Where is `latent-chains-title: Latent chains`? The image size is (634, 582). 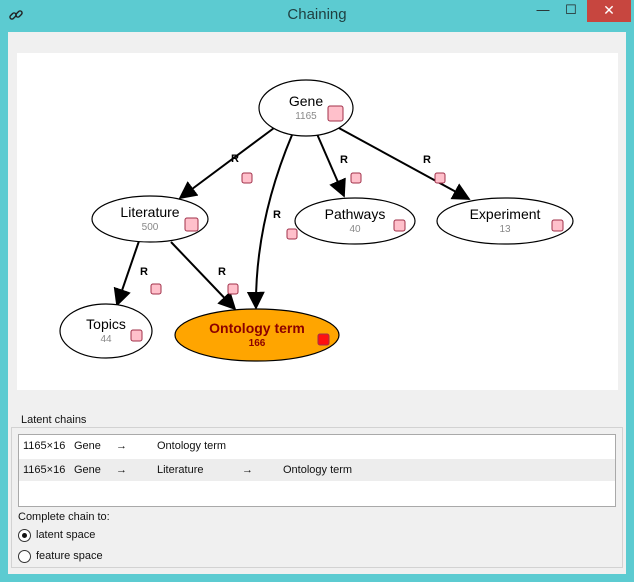
latent-chains-title: Latent chains is located at coordinates (54, 420).